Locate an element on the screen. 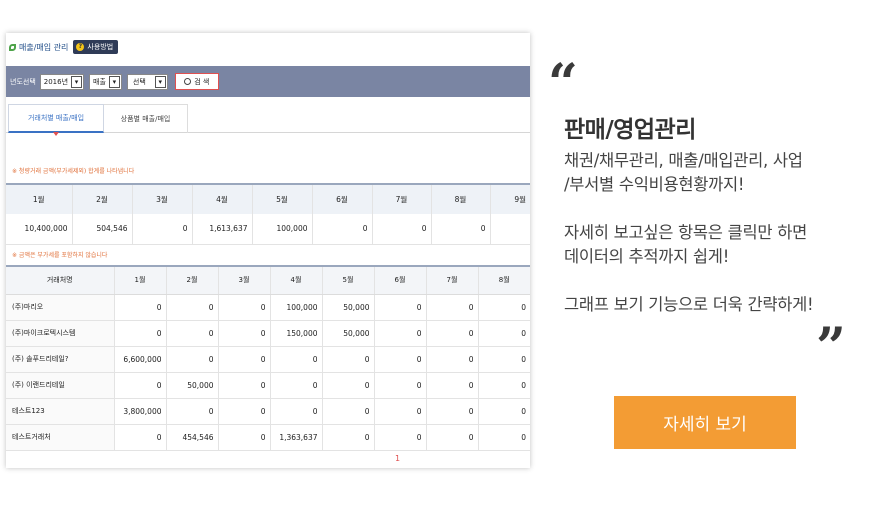  table-row: (주) 솔푸드리테일? 6,600,000 0 0 0 0 0 0 0 is located at coordinates (268, 359).